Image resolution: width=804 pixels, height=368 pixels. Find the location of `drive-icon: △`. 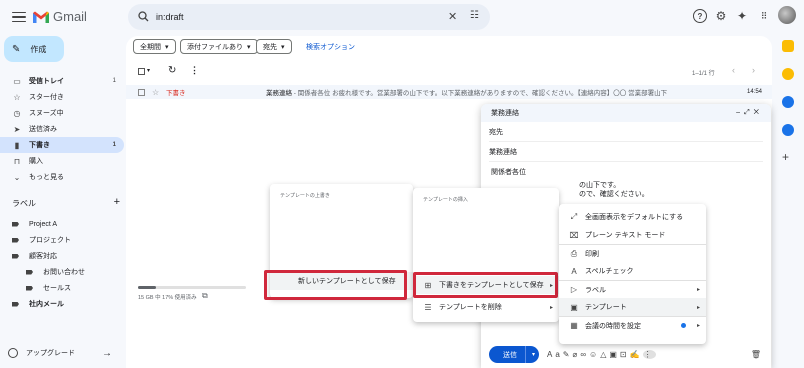

drive-icon: △ is located at coordinates (604, 354).